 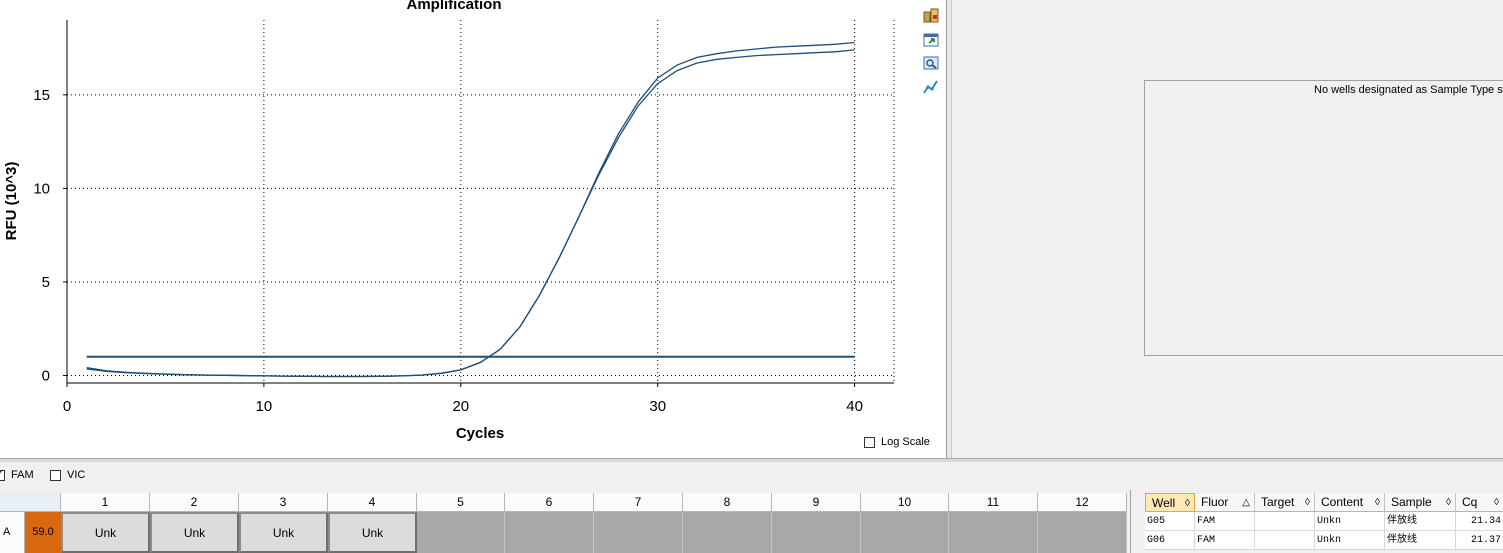 What do you see at coordinates (41, 188) in the screenshot?
I see `y-tick-label: 10` at bounding box center [41, 188].